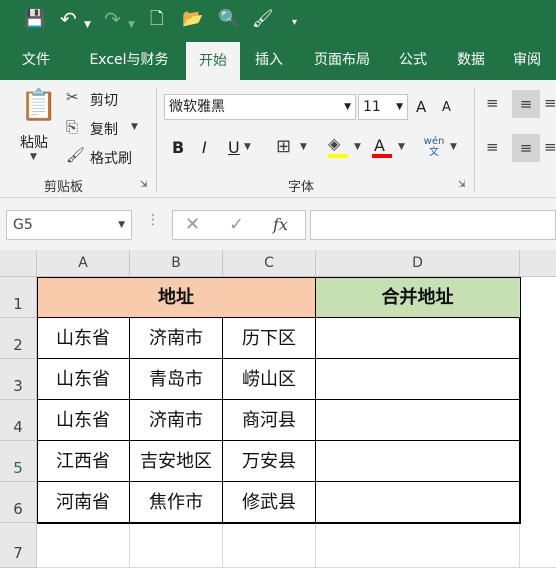 The height and width of the screenshot is (583, 556). What do you see at coordinates (34, 142) in the screenshot?
I see `paste-button: 粘贴` at bounding box center [34, 142].